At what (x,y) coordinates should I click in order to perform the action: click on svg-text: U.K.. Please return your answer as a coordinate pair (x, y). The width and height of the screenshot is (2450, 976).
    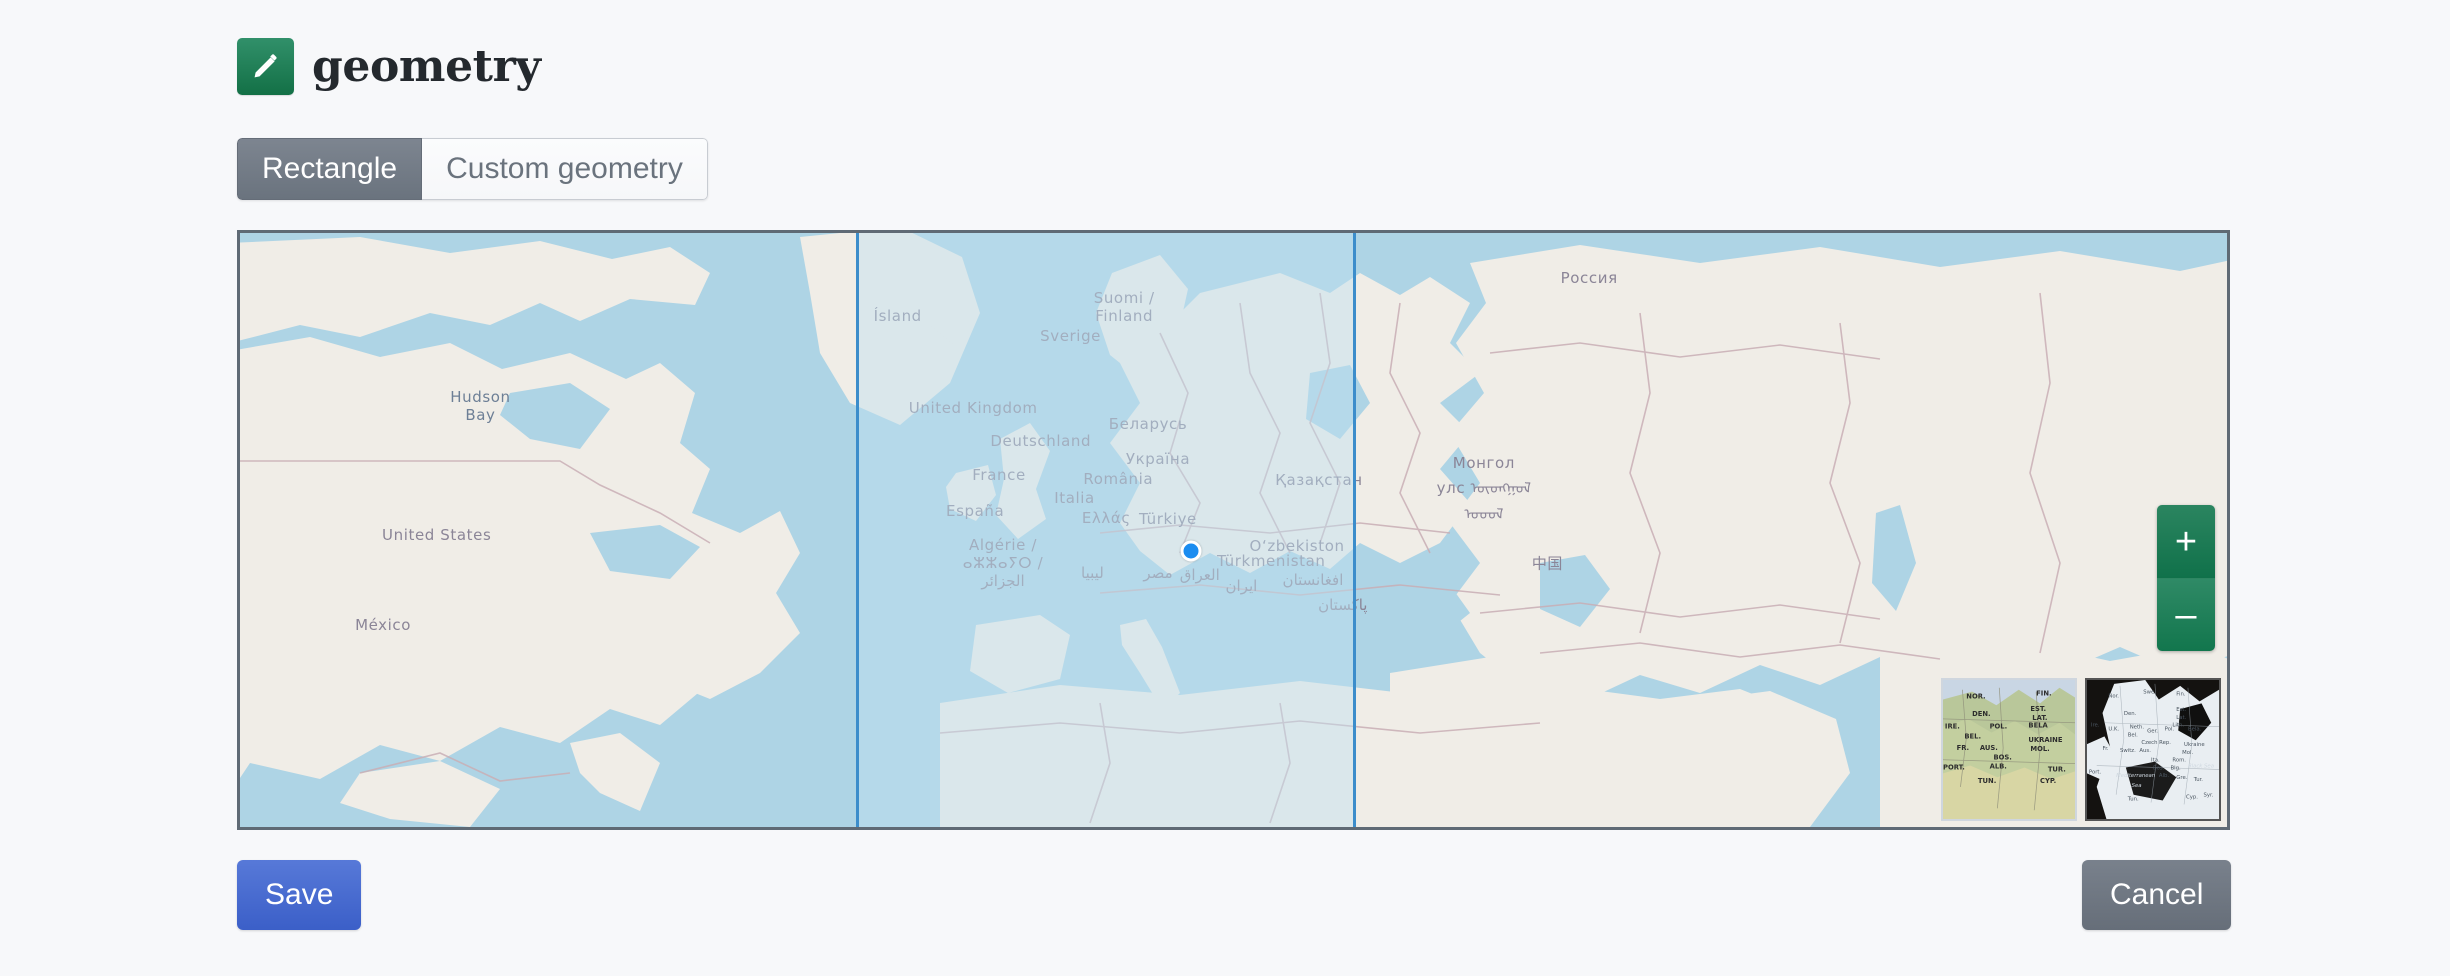
    Looking at the image, I should click on (2113, 730).